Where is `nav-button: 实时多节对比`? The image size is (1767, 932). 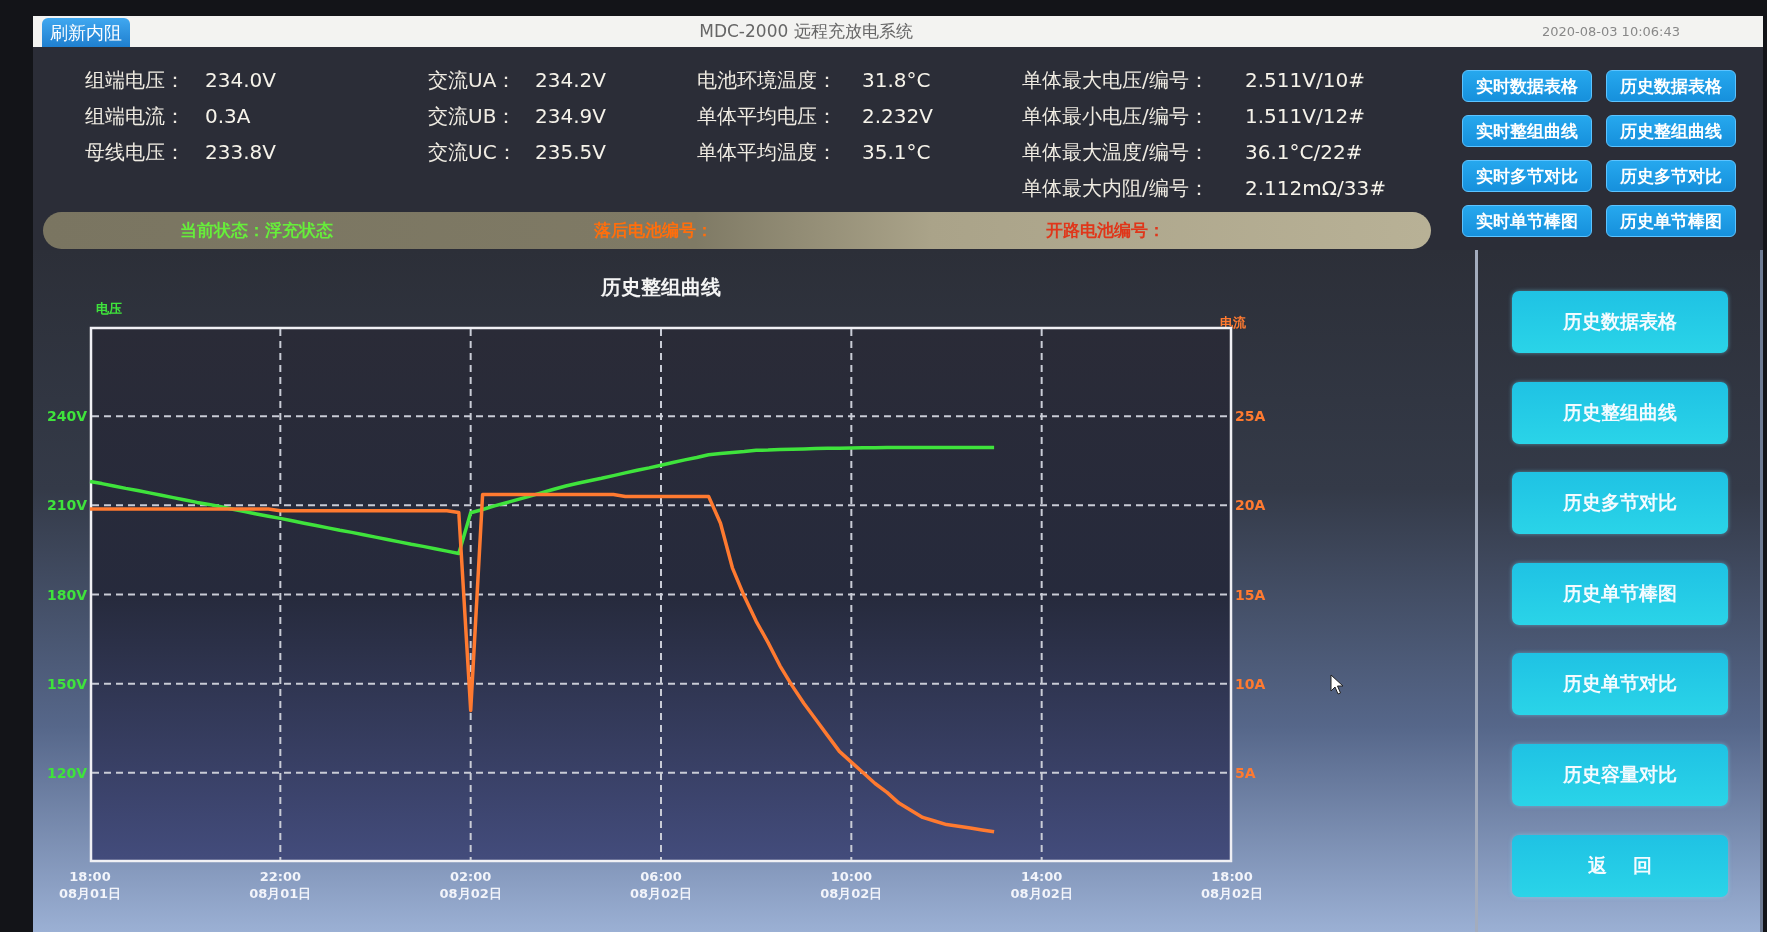
nav-button: 实时多节对比 is located at coordinates (1527, 176).